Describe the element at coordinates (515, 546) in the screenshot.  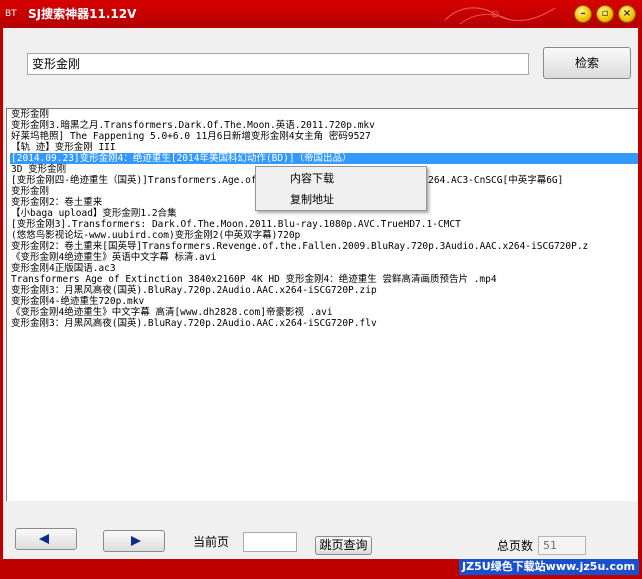
I see `total-pages-label: 总页数` at that location.